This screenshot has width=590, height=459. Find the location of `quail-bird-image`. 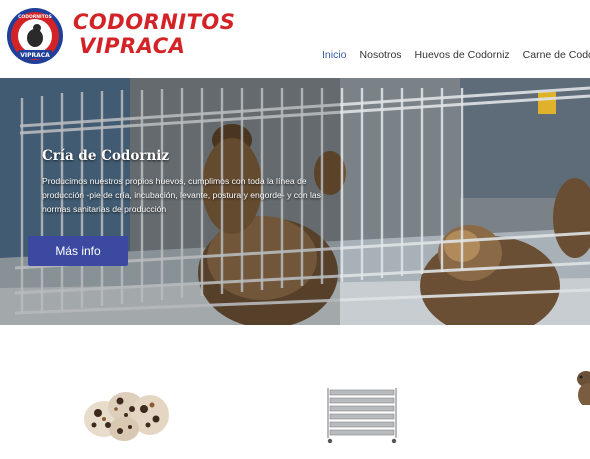

quail-bird-image is located at coordinates (580, 385).